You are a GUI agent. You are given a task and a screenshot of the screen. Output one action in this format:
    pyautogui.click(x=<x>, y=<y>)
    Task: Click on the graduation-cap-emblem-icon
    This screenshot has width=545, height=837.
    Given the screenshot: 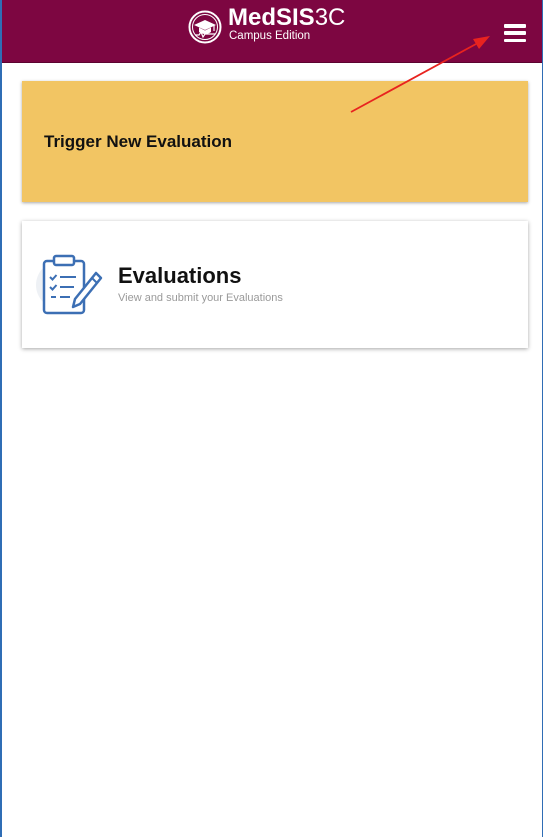 What is the action you would take?
    pyautogui.click(x=205, y=27)
    